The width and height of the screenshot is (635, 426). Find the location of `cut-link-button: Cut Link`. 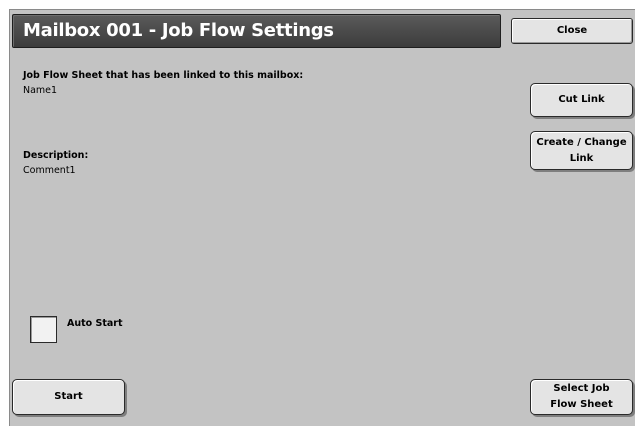

cut-link-button: Cut Link is located at coordinates (581, 100).